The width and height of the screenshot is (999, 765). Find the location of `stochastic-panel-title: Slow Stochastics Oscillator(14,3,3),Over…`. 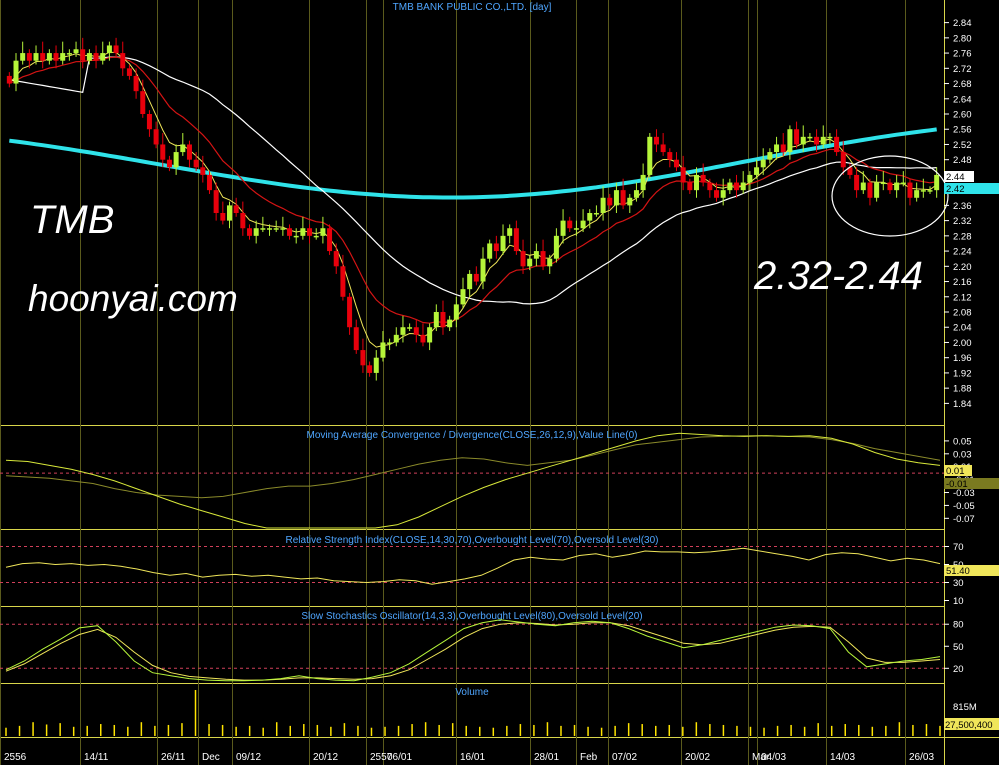

stochastic-panel-title: Slow Stochastics Oscillator(14,3,3),Over… is located at coordinates (471, 616).